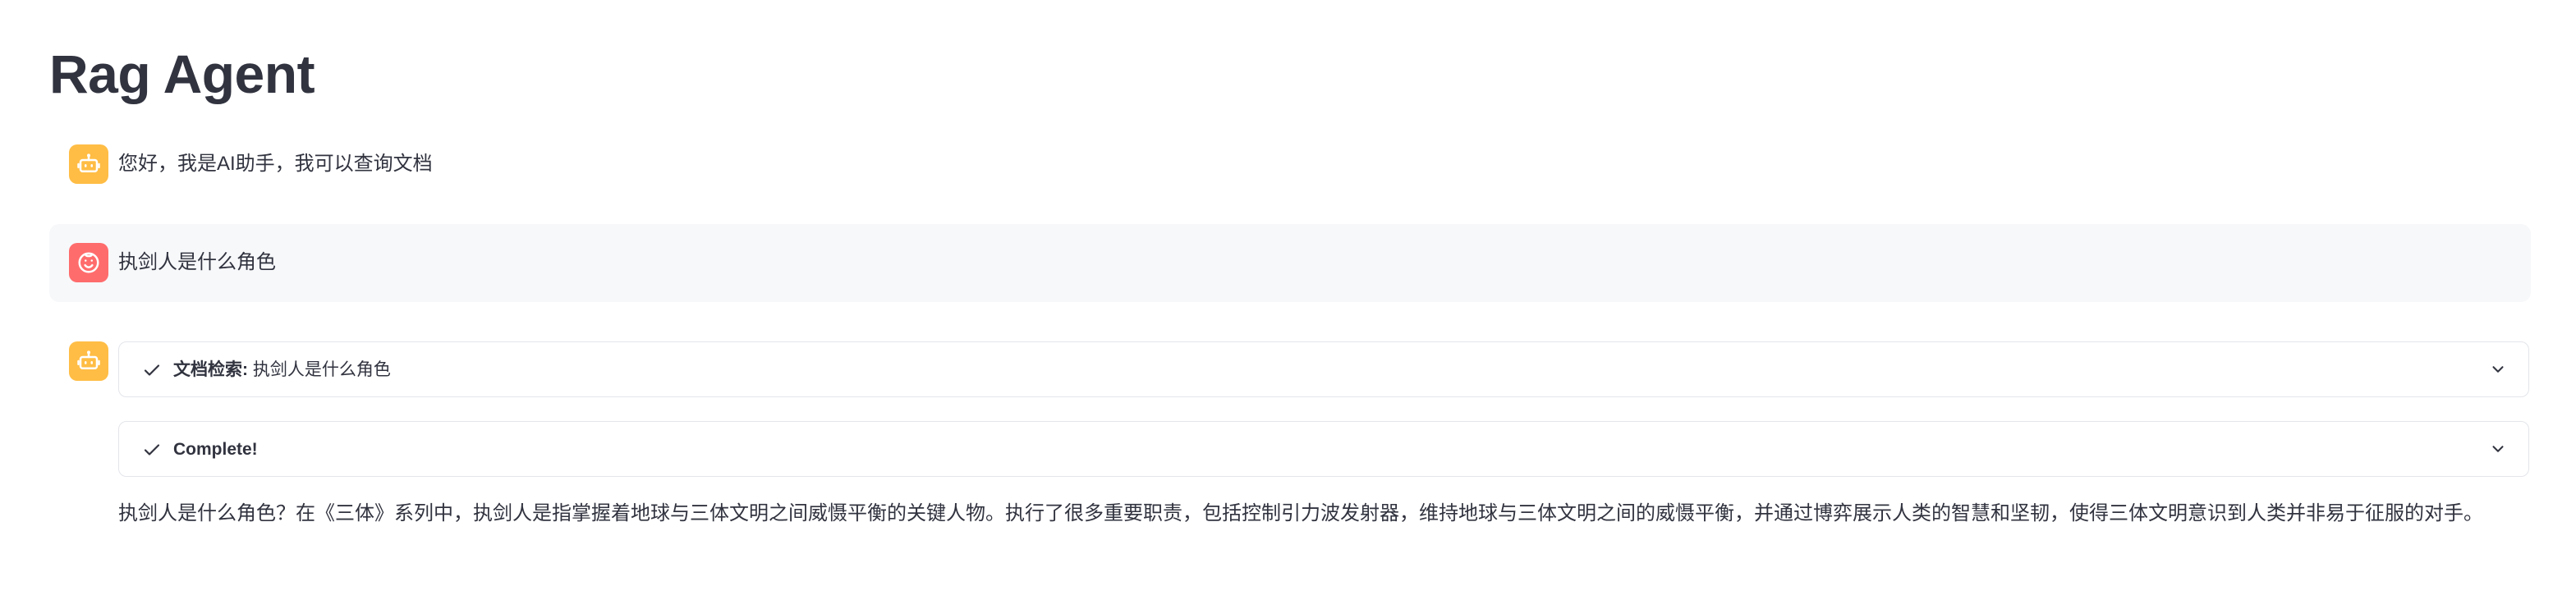 The image size is (2576, 609). I want to click on user-message-text: 执剑人是什么角色, so click(197, 262).